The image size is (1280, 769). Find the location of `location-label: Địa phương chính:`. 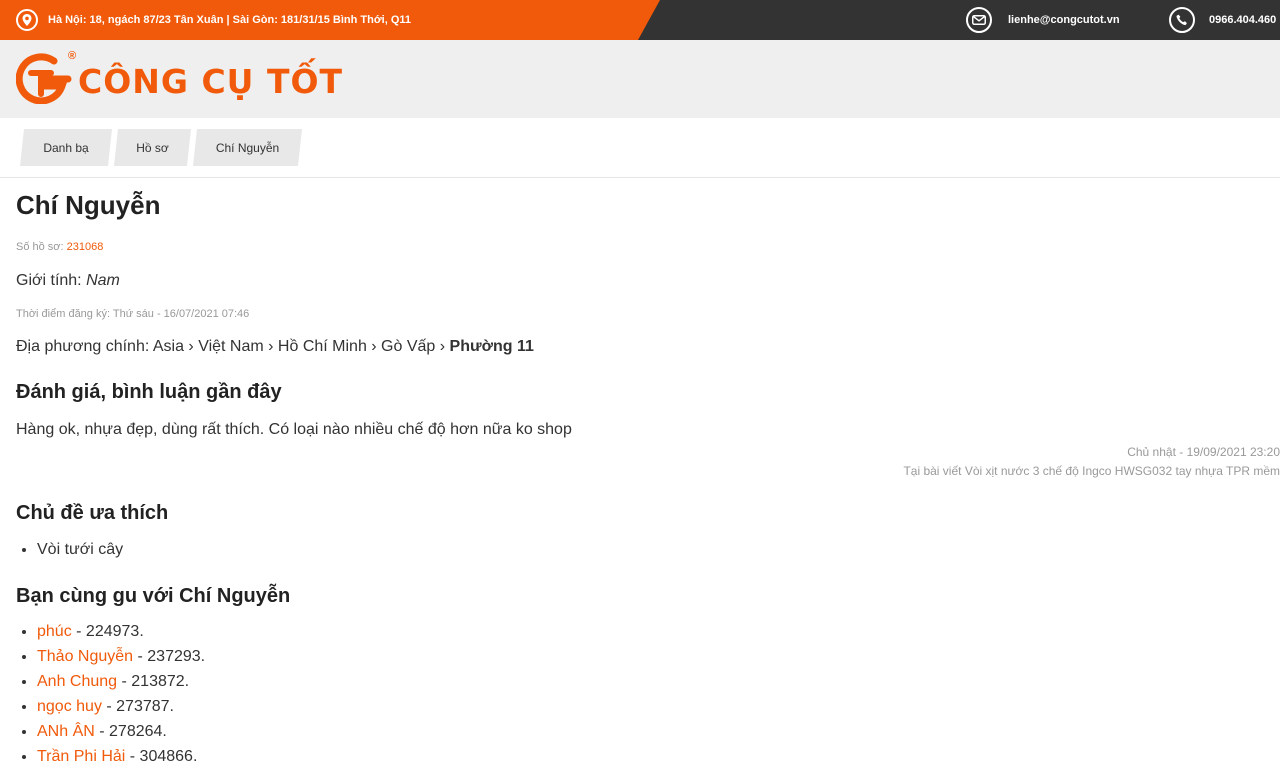

location-label: Địa phương chính: is located at coordinates (83, 346).